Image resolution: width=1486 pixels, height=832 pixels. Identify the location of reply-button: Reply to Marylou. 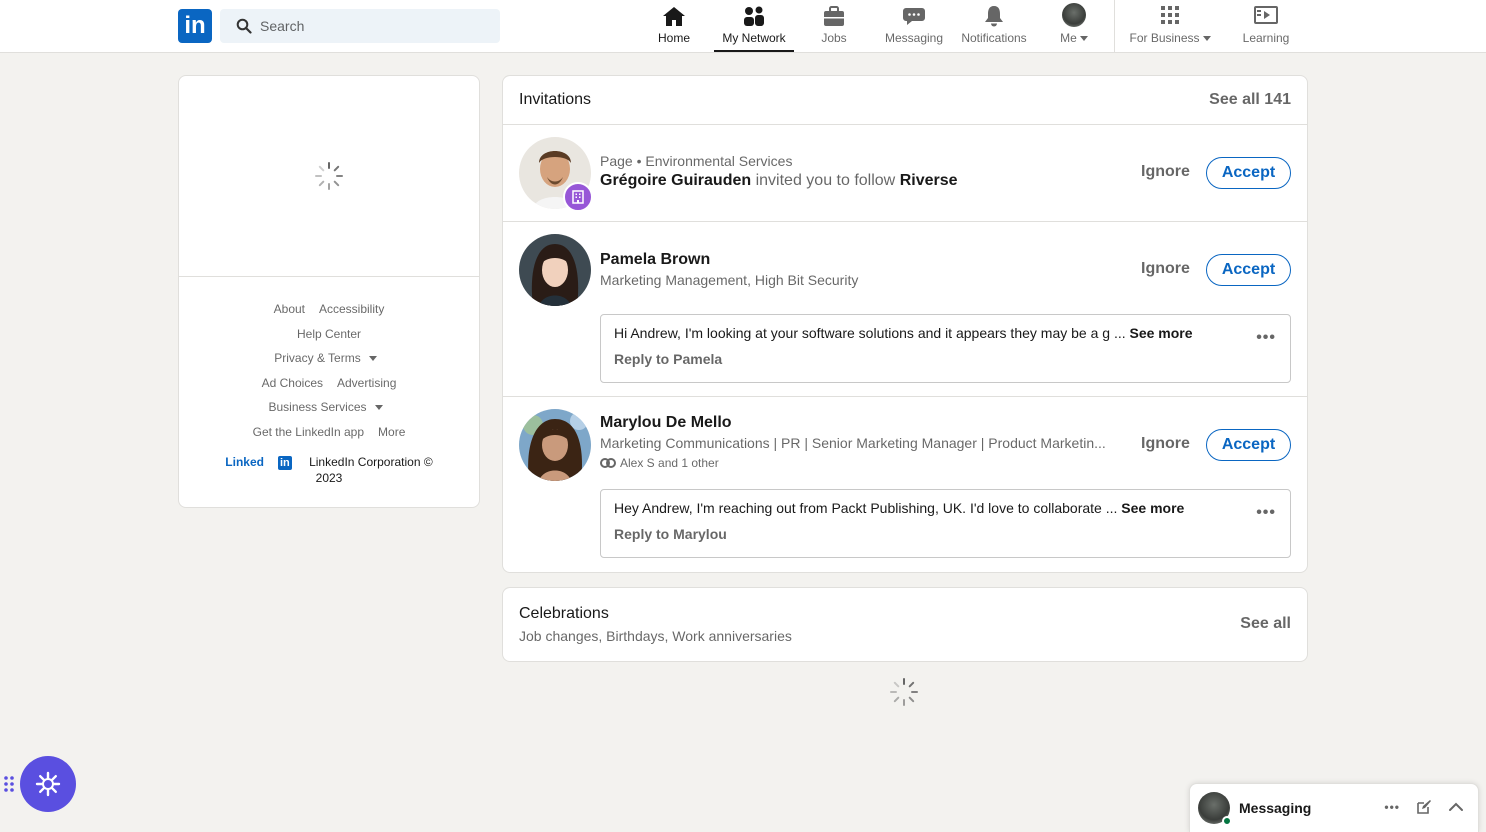
(945, 534).